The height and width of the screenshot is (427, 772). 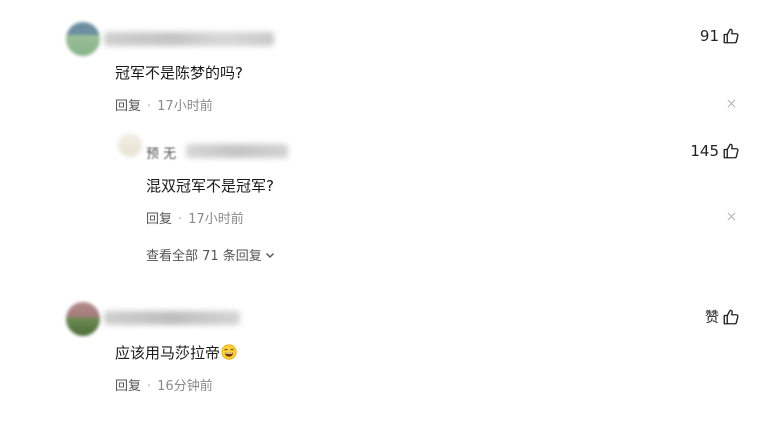 What do you see at coordinates (720, 36) in the screenshot?
I see `like-button: 91` at bounding box center [720, 36].